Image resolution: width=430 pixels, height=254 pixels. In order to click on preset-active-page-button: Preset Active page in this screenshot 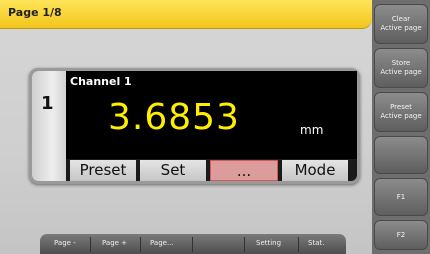, I will do `click(401, 112)`.